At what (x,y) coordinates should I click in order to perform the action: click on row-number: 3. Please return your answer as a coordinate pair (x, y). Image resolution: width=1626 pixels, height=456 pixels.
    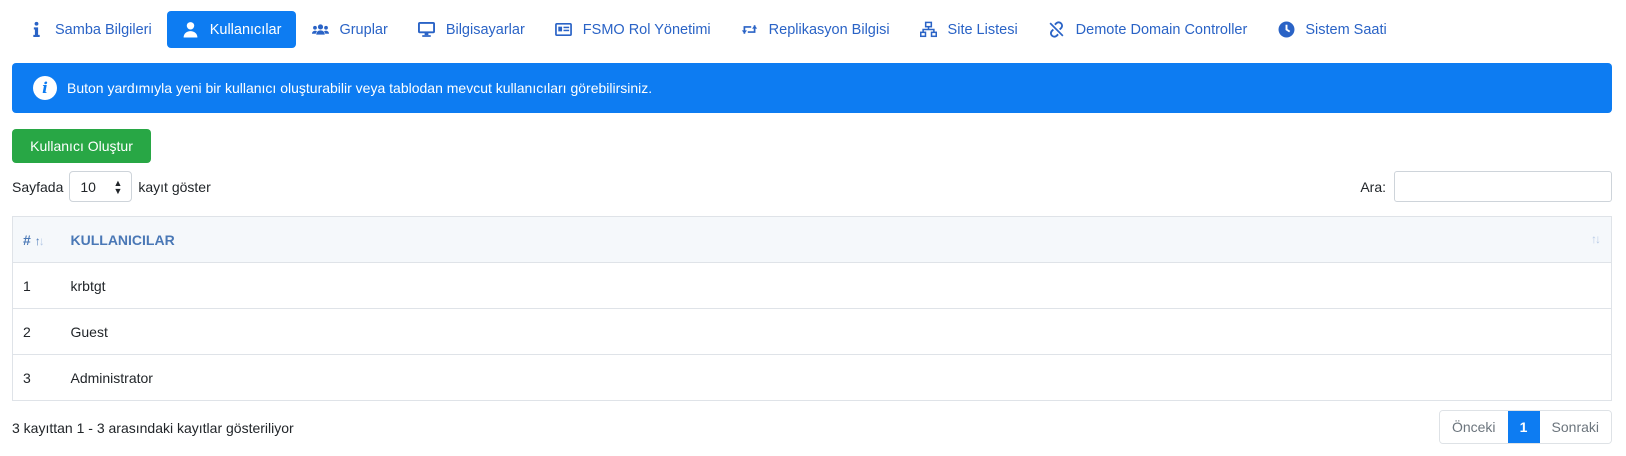
    Looking at the image, I should click on (41, 377).